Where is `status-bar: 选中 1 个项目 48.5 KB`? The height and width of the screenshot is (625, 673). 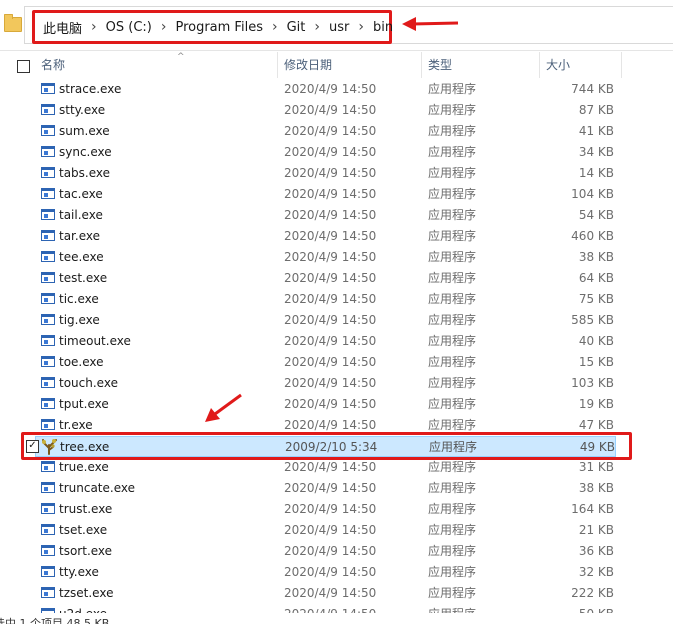
status-bar: 选中 1 个项目 48.5 KB is located at coordinates (336, 618).